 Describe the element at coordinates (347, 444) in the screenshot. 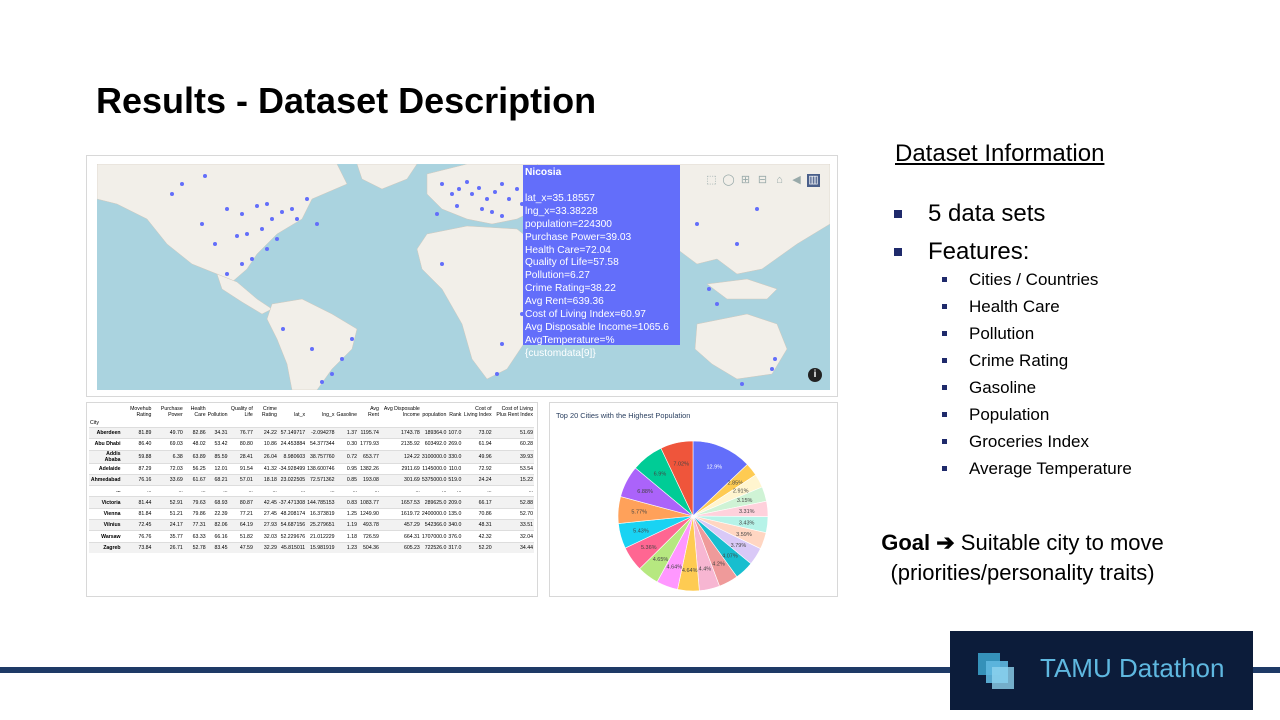

I see `table-cell: 0.30` at that location.